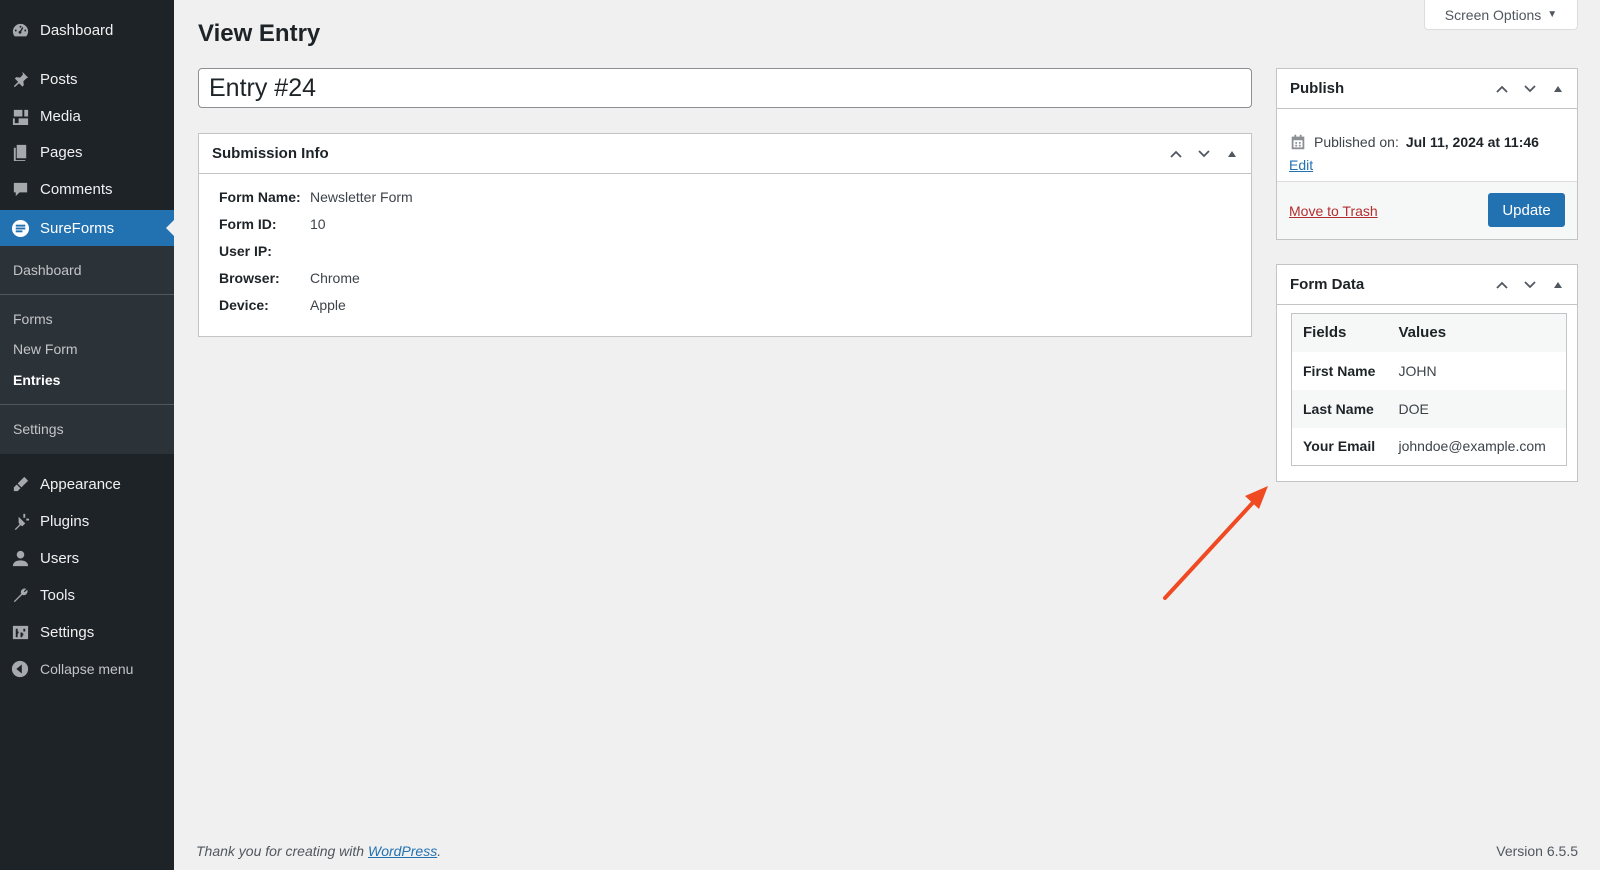 The height and width of the screenshot is (870, 1600). Describe the element at coordinates (20, 229) in the screenshot. I see `sureforms-icon` at that location.